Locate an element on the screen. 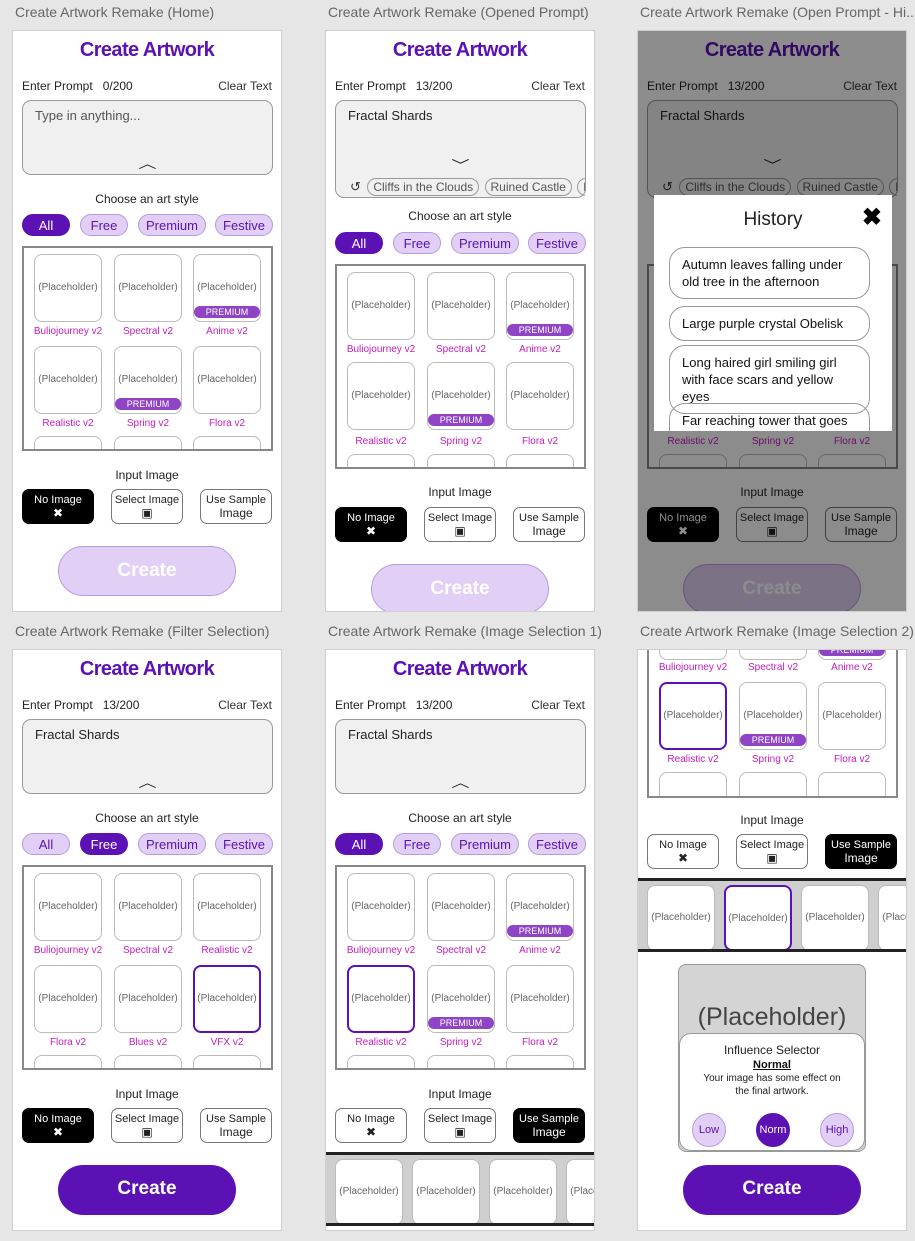 The height and width of the screenshot is (1241, 915). history-item: Far reaching tower that goes up is located at coordinates (769, 417).